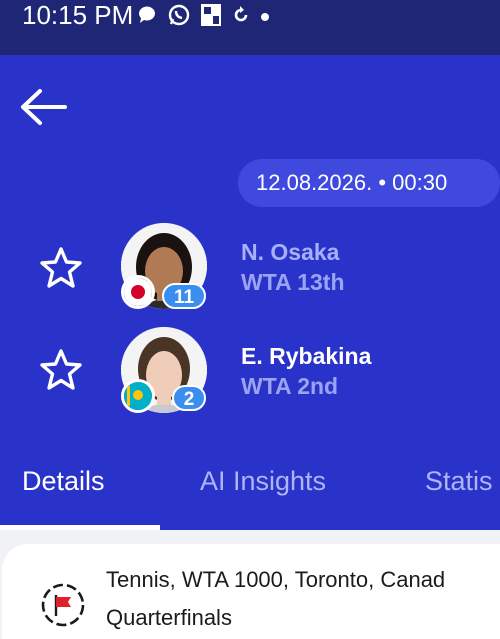 Image resolution: width=500 pixels, height=639 pixels. What do you see at coordinates (184, 296) in the screenshot?
I see `seed-badge: 11` at bounding box center [184, 296].